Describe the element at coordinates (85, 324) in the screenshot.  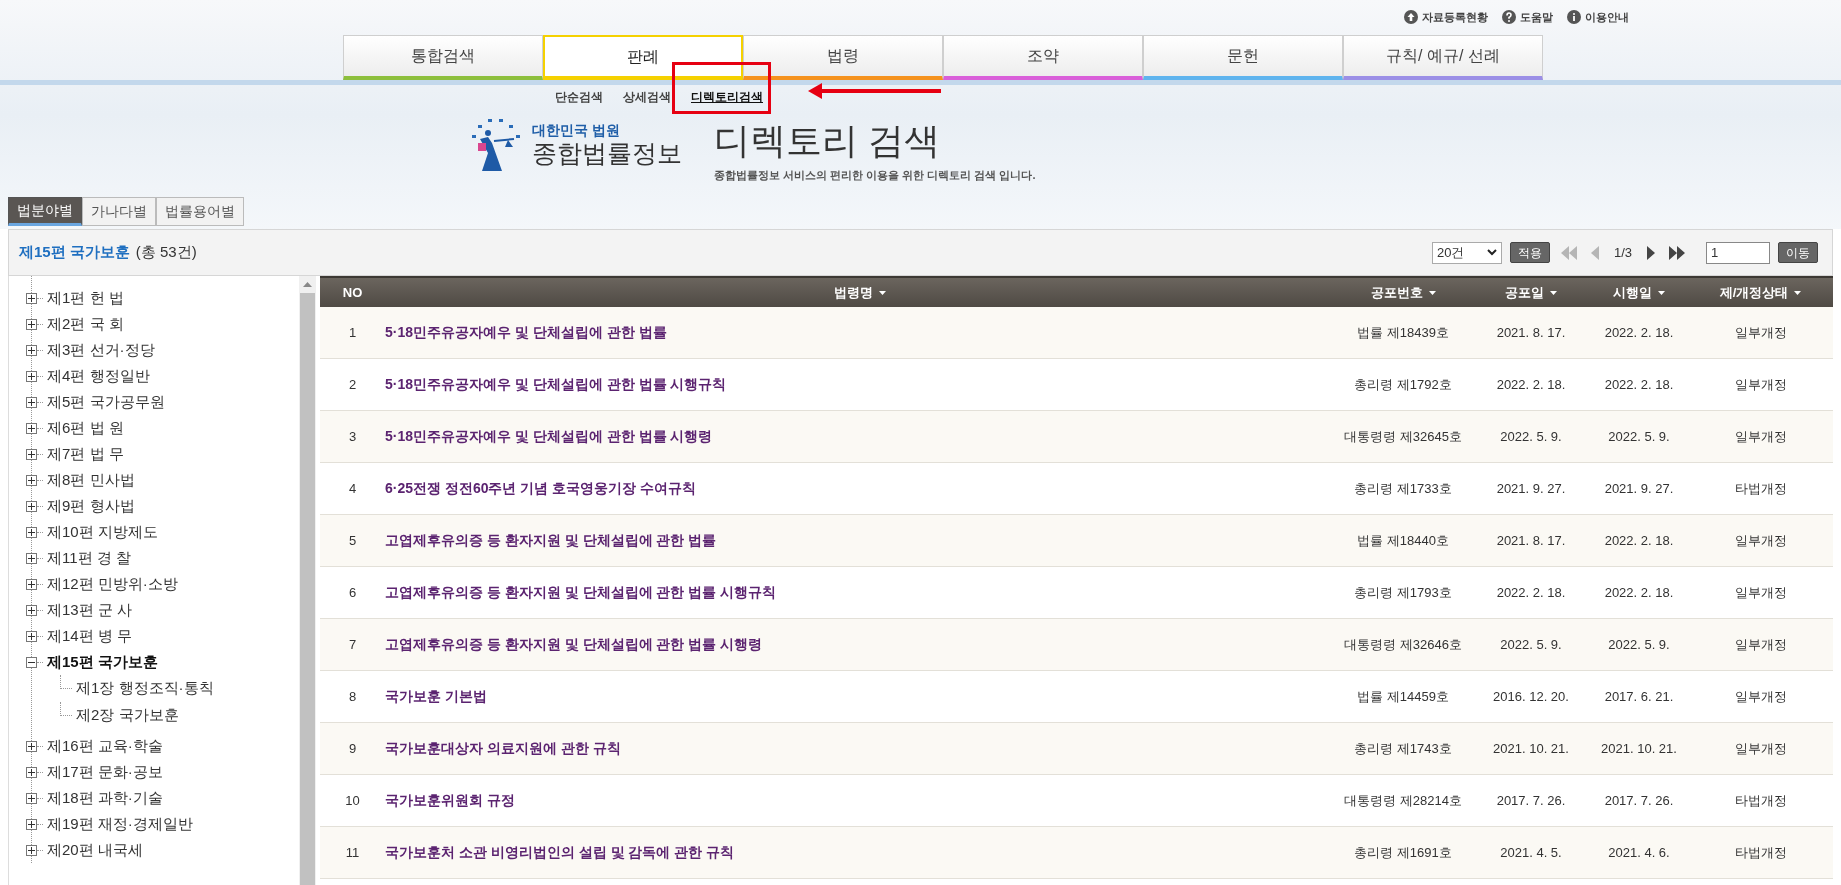
I see `tree-item: 제2편 국 회` at that location.